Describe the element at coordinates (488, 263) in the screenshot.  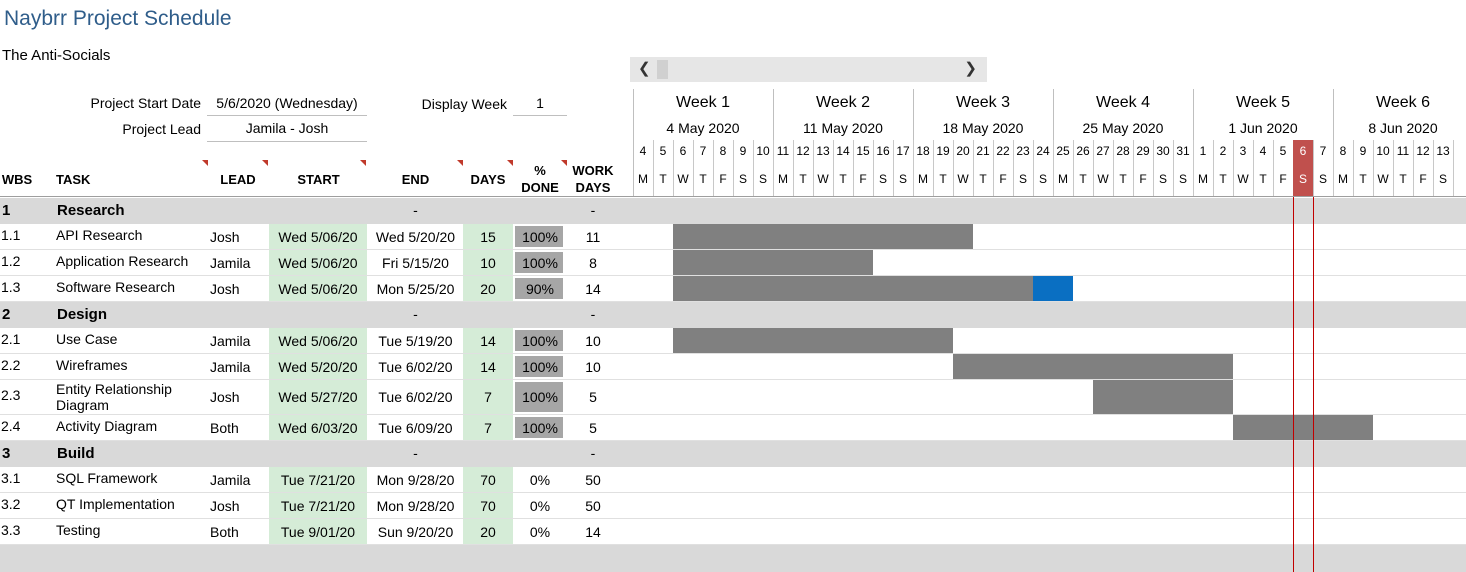
I see `task-days: 10` at that location.